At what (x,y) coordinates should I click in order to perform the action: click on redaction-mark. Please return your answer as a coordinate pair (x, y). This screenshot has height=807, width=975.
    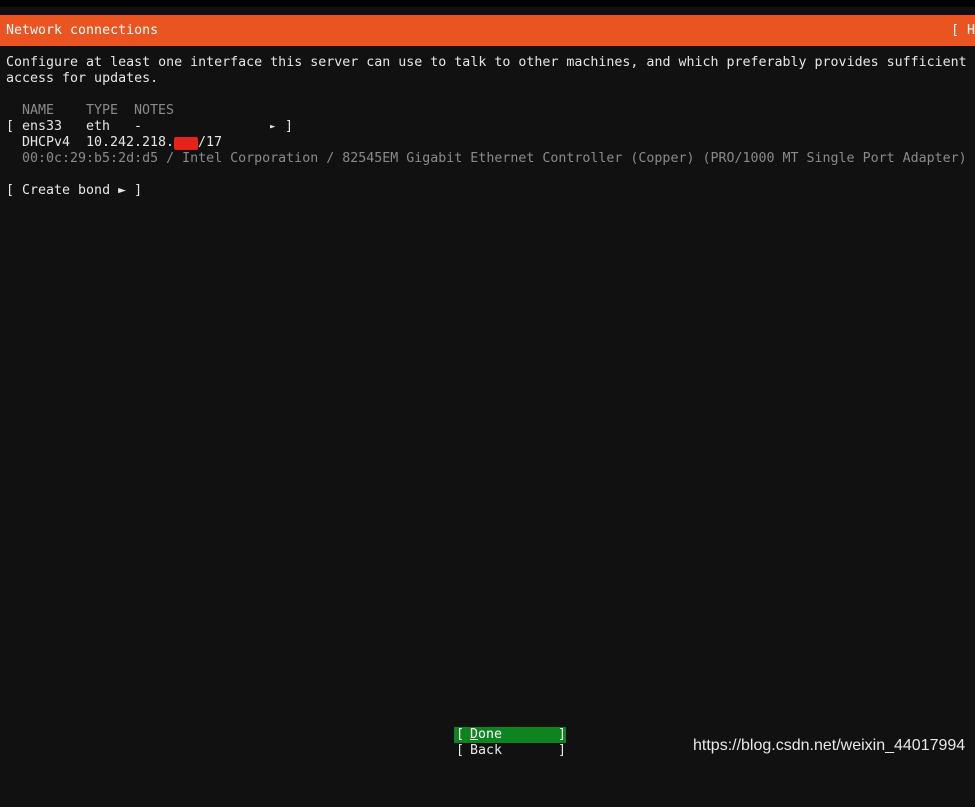
    Looking at the image, I should click on (186, 143).